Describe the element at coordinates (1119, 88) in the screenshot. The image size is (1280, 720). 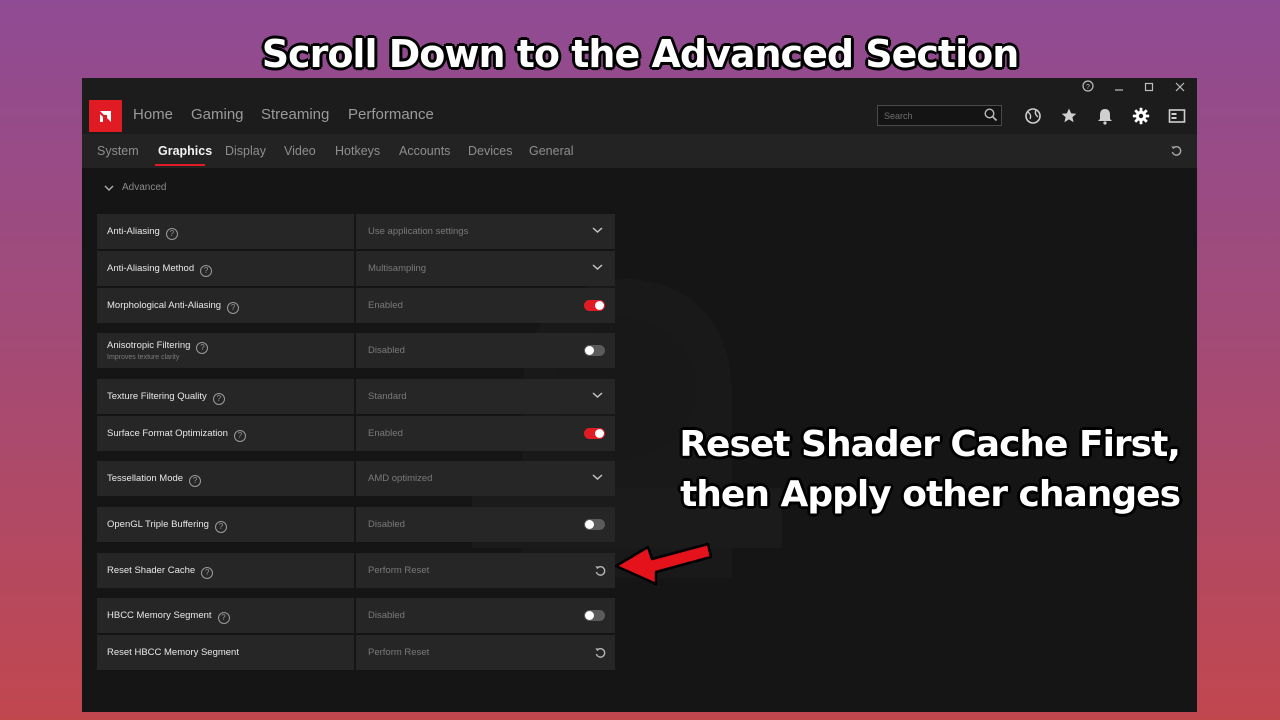
I see `minimize-icon` at that location.